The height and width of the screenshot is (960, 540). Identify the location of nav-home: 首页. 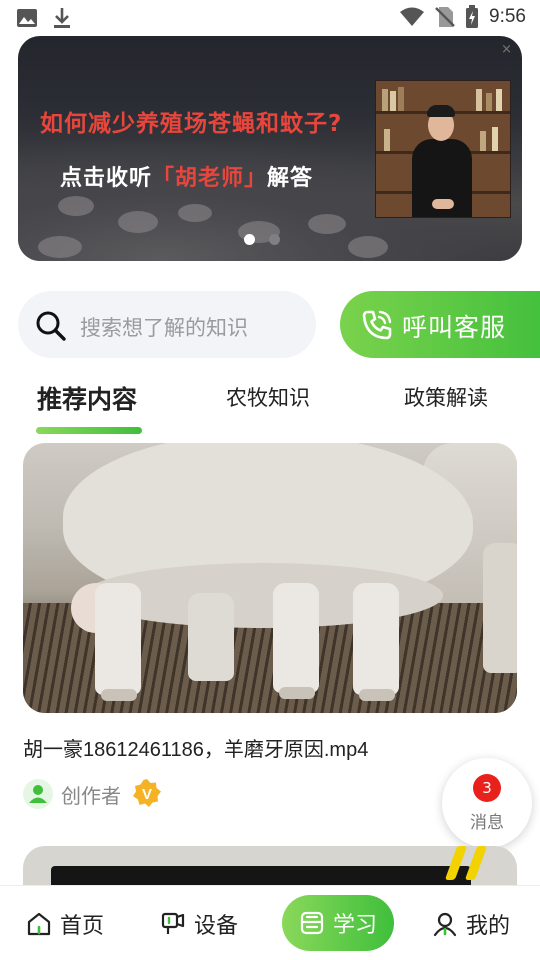
(65, 924).